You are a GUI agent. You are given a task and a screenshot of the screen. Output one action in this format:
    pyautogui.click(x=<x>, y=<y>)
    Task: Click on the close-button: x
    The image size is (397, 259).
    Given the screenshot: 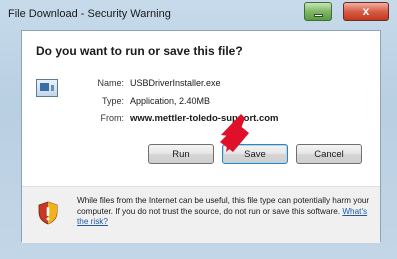 What is the action you would take?
    pyautogui.click(x=366, y=11)
    